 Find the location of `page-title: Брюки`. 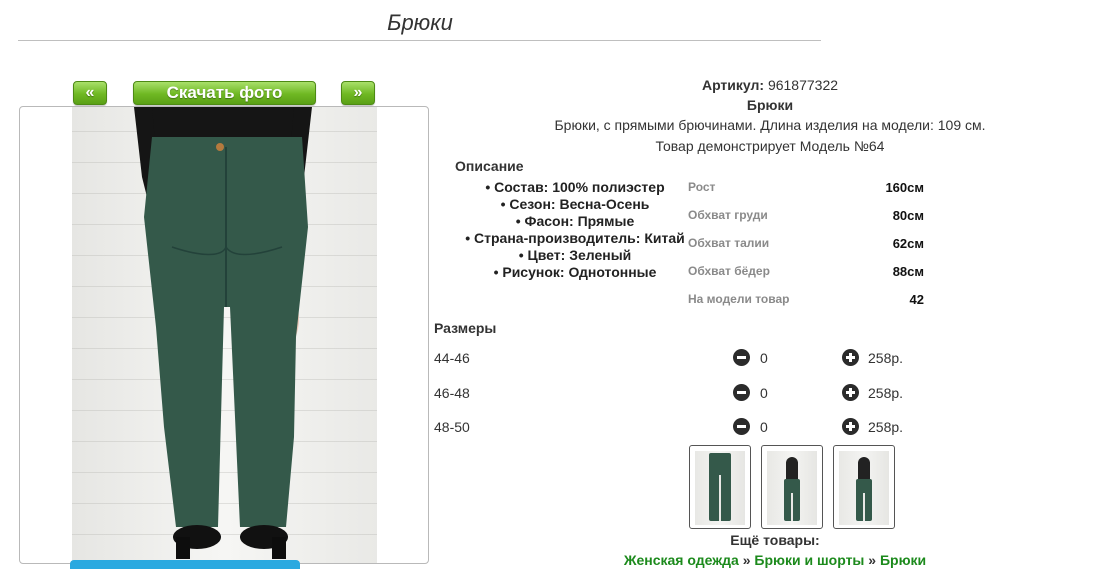

page-title: Брюки is located at coordinates (420, 22).